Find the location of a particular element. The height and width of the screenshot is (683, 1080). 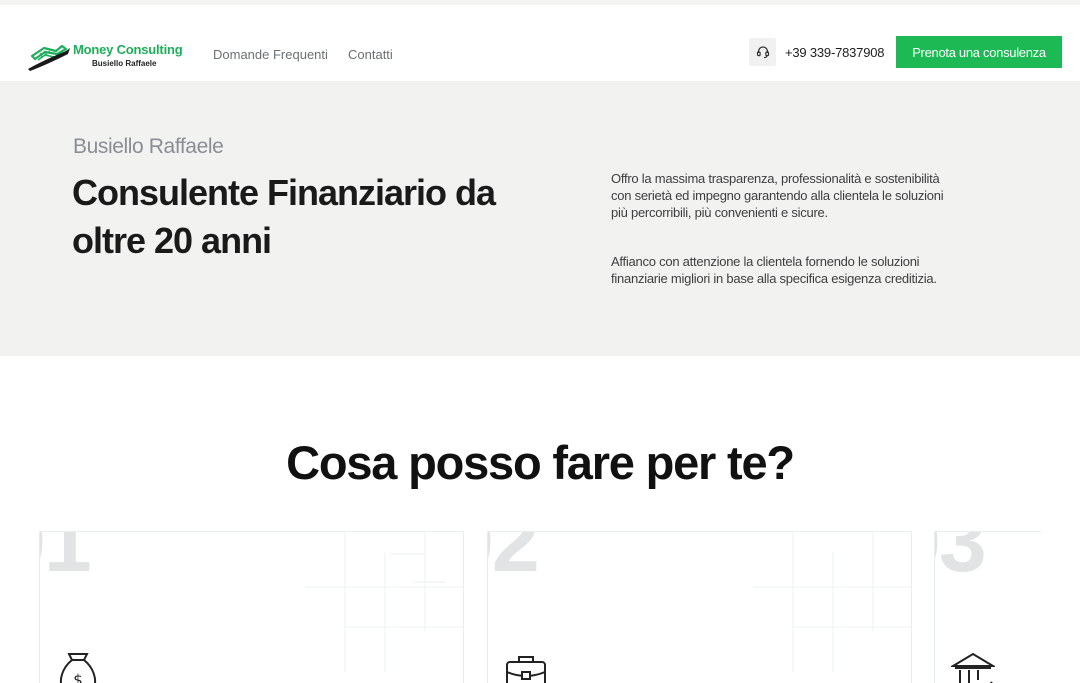

hero-name: Busiello Raffaele is located at coordinates (148, 146).